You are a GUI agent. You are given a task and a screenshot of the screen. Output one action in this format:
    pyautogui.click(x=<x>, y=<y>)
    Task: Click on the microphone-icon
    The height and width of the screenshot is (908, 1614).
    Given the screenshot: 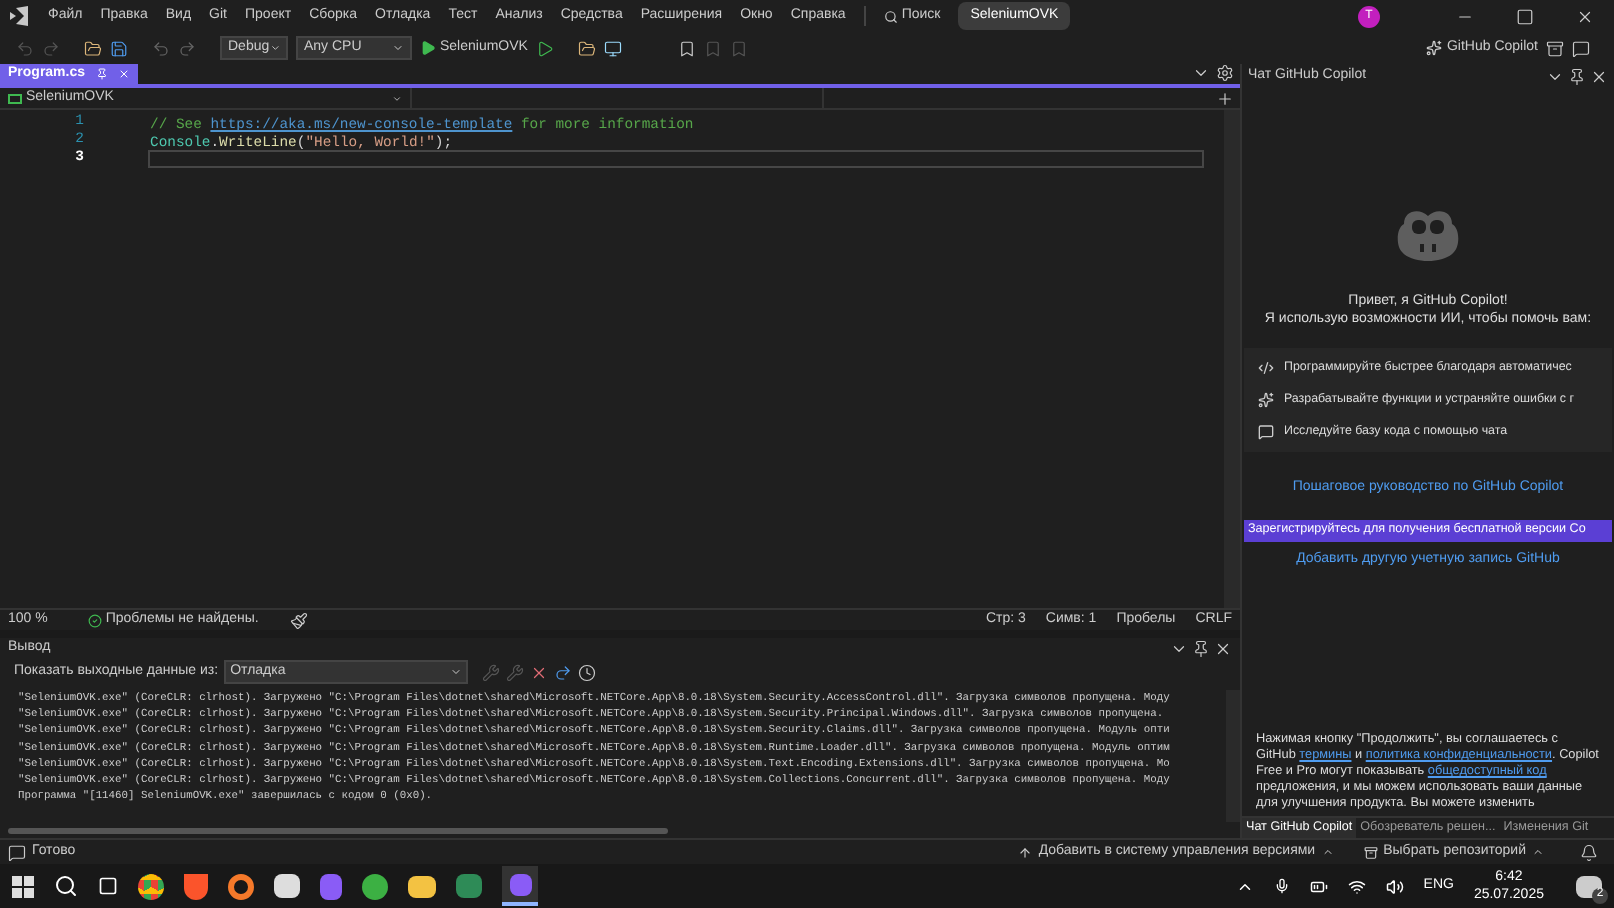 What is the action you would take?
    pyautogui.click(x=1281, y=886)
    